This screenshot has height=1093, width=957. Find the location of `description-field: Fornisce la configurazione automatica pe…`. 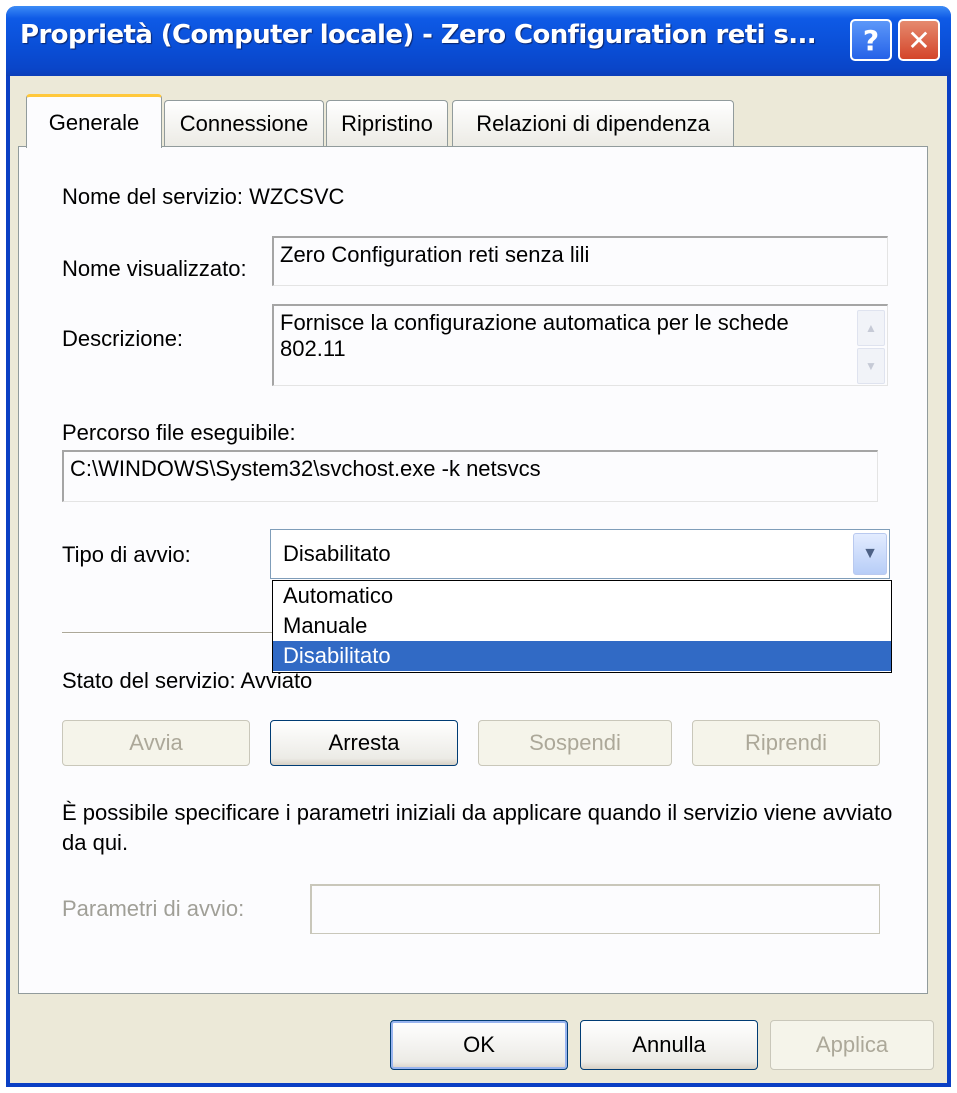

description-field: Fornisce la configurazione automatica pe… is located at coordinates (580, 345).